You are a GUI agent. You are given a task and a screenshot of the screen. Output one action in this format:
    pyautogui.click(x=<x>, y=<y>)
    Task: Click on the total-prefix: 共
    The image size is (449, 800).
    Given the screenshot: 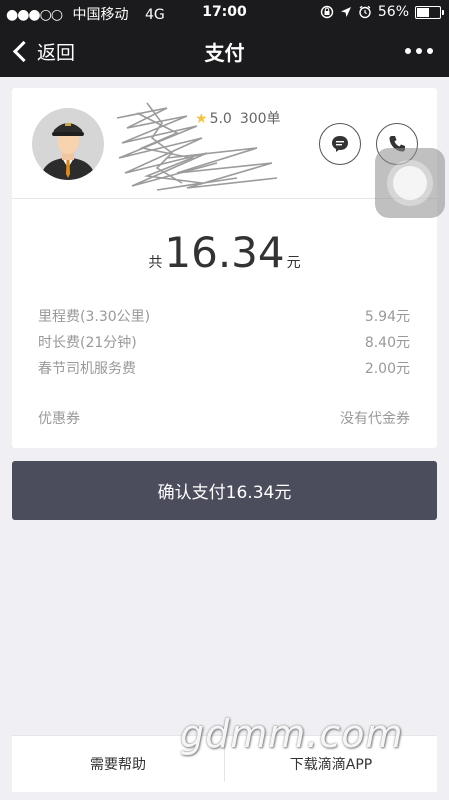 What is the action you would take?
    pyautogui.click(x=155, y=263)
    